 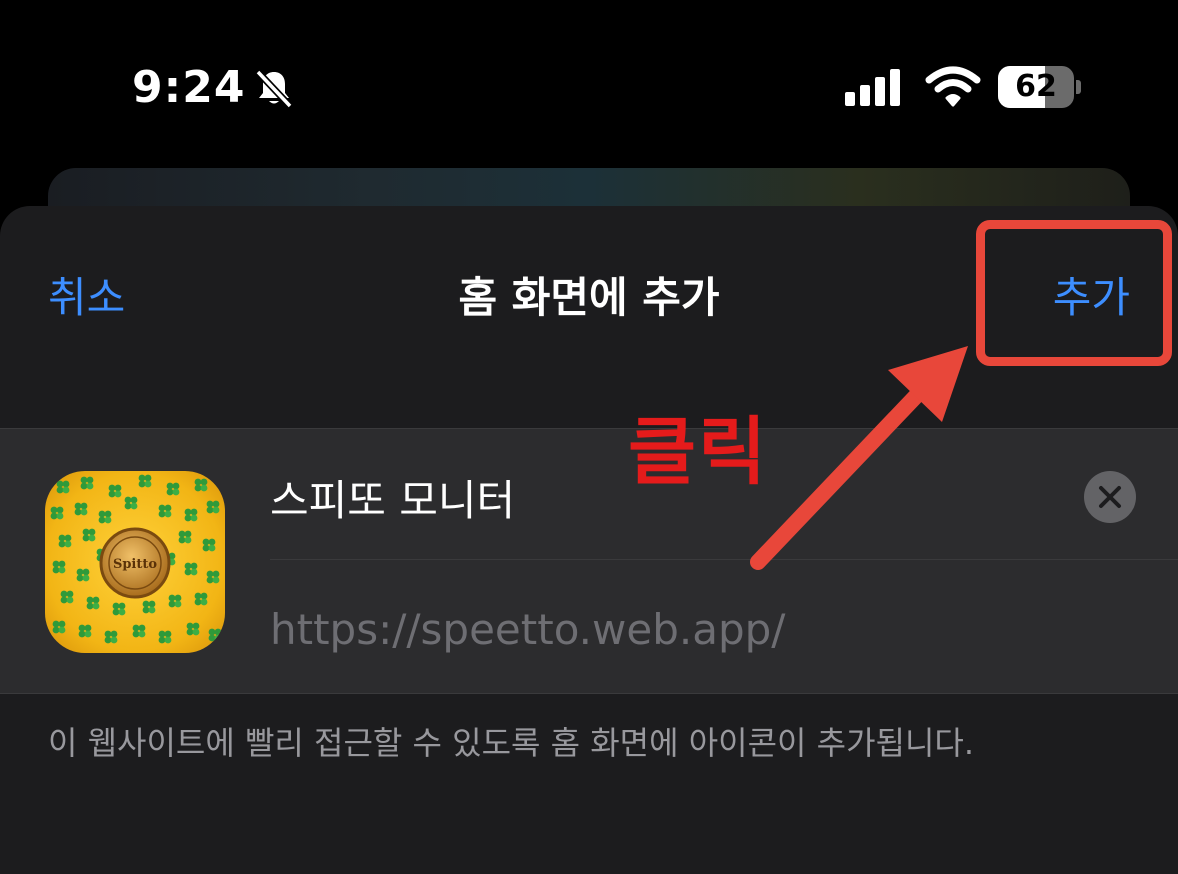 I want to click on annotation-highlight-box, so click(x=1074, y=293).